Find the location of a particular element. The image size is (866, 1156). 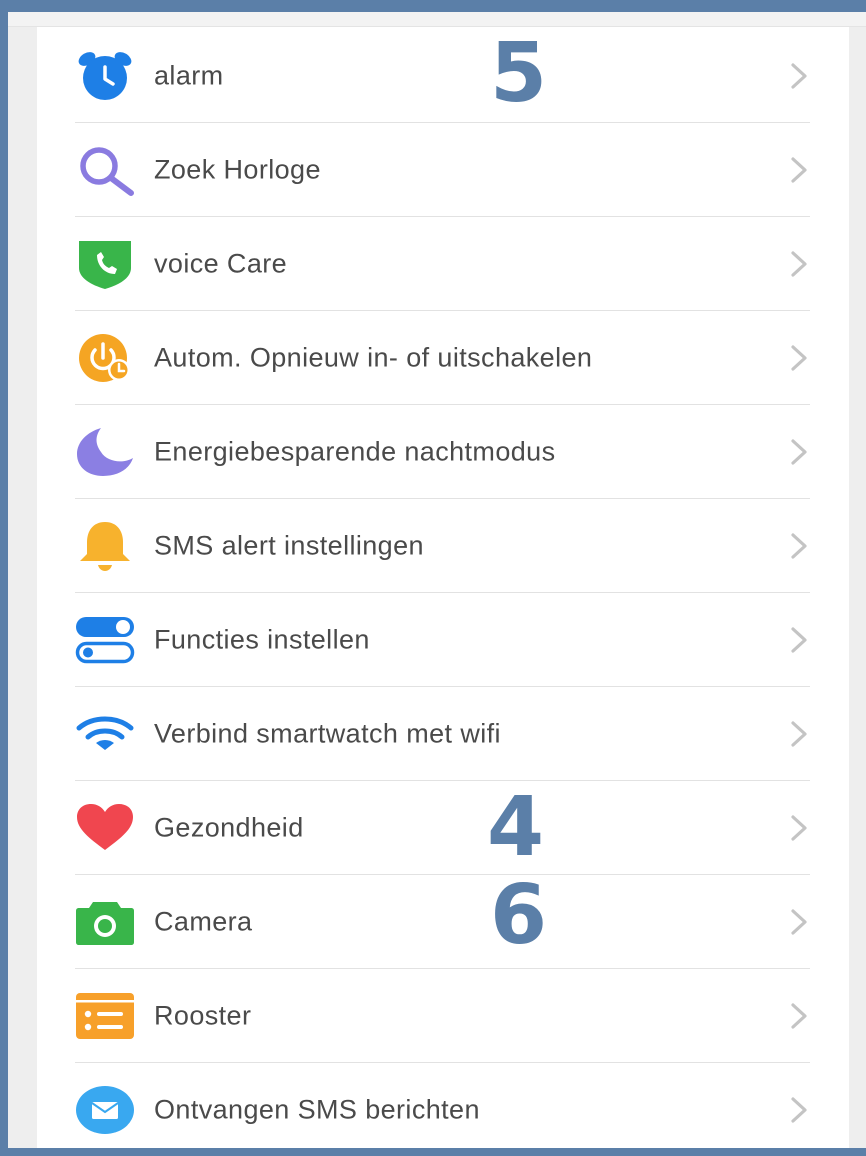

settings-item-label: Autom. Opnieuw in- of uitschakelen is located at coordinates (373, 357).